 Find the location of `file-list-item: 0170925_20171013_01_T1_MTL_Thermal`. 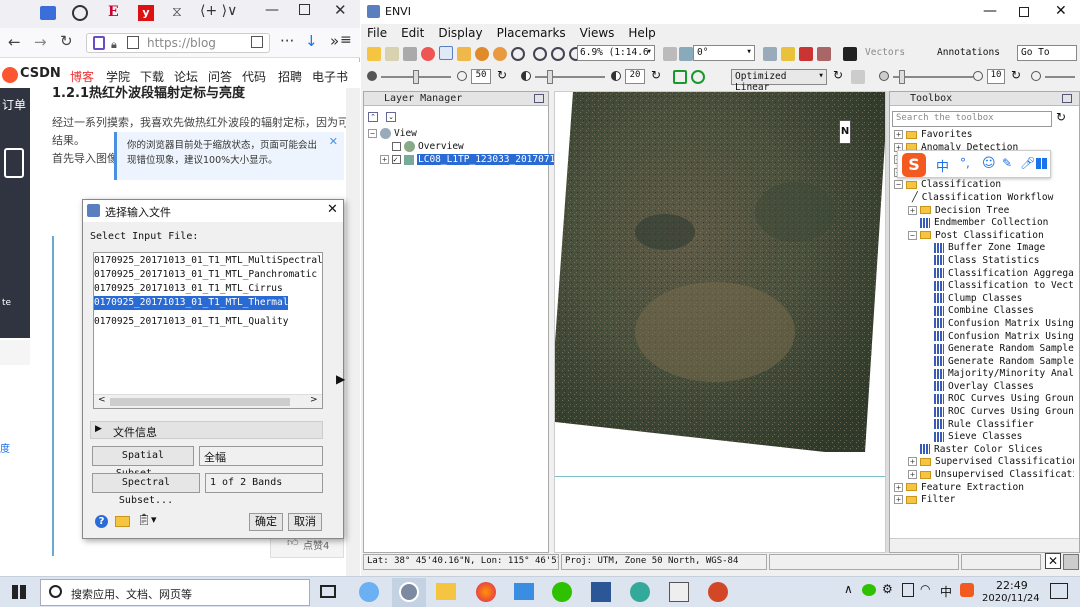

file-list-item: 0170925_20171013_01_T1_MTL_Thermal is located at coordinates (191, 303).